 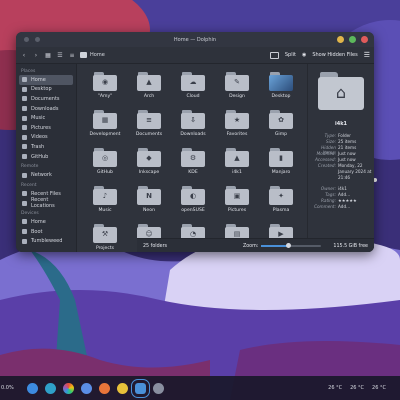 I want to click on dolphin-icon, so click(x=140, y=388).